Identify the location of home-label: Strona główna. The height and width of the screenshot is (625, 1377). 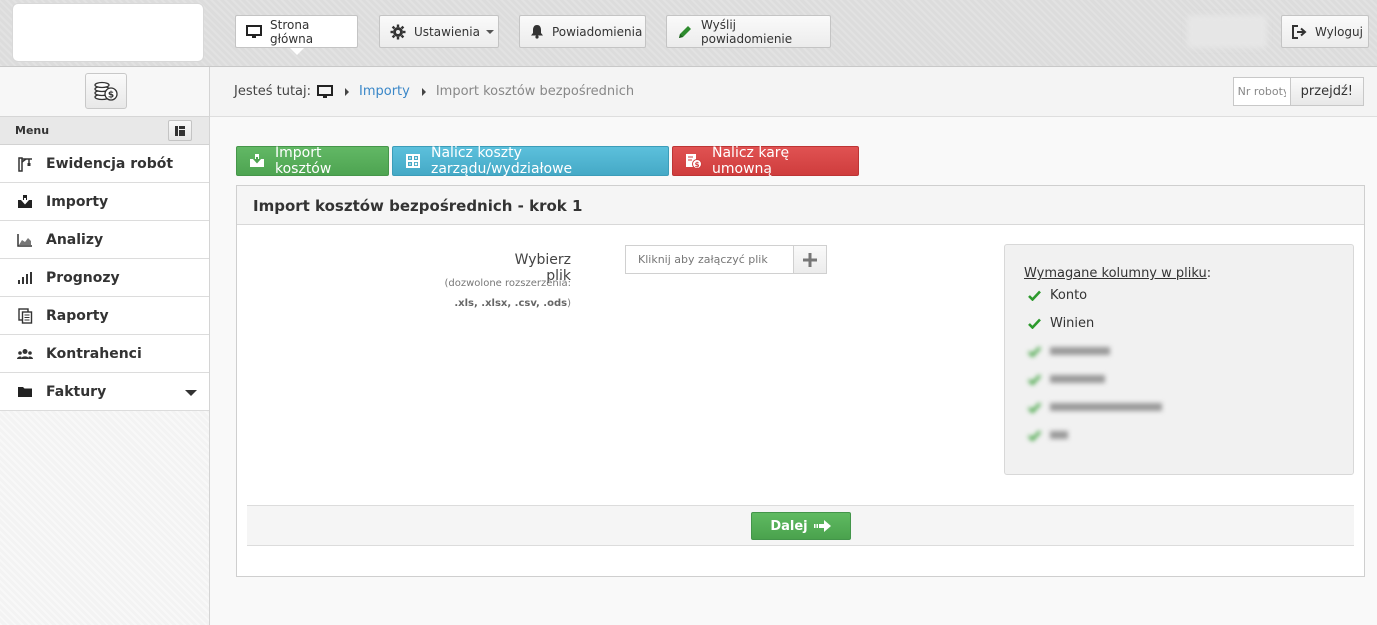
(292, 31).